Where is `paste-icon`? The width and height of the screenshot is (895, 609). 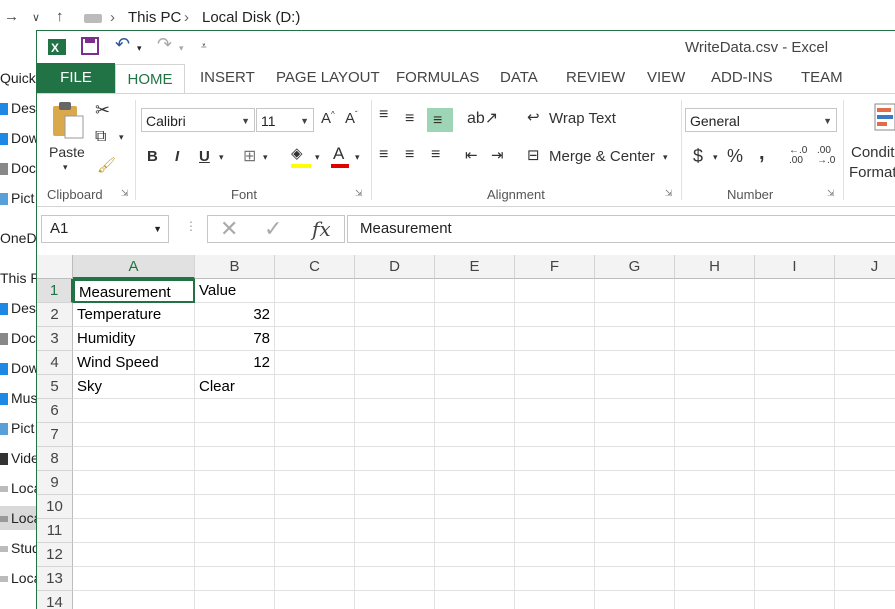
paste-icon is located at coordinates (68, 120).